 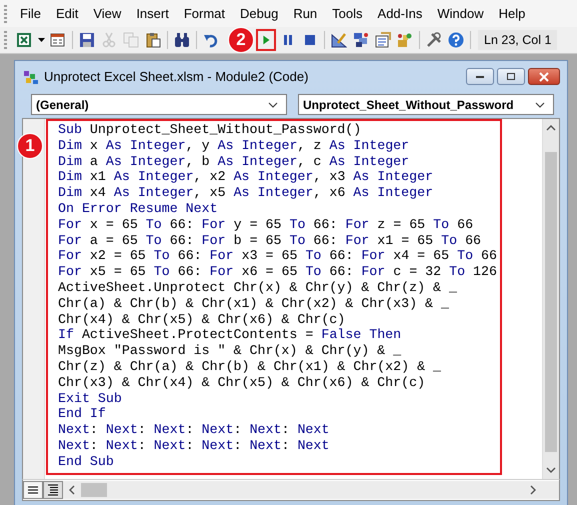 I want to click on play-button, so click(x=266, y=40).